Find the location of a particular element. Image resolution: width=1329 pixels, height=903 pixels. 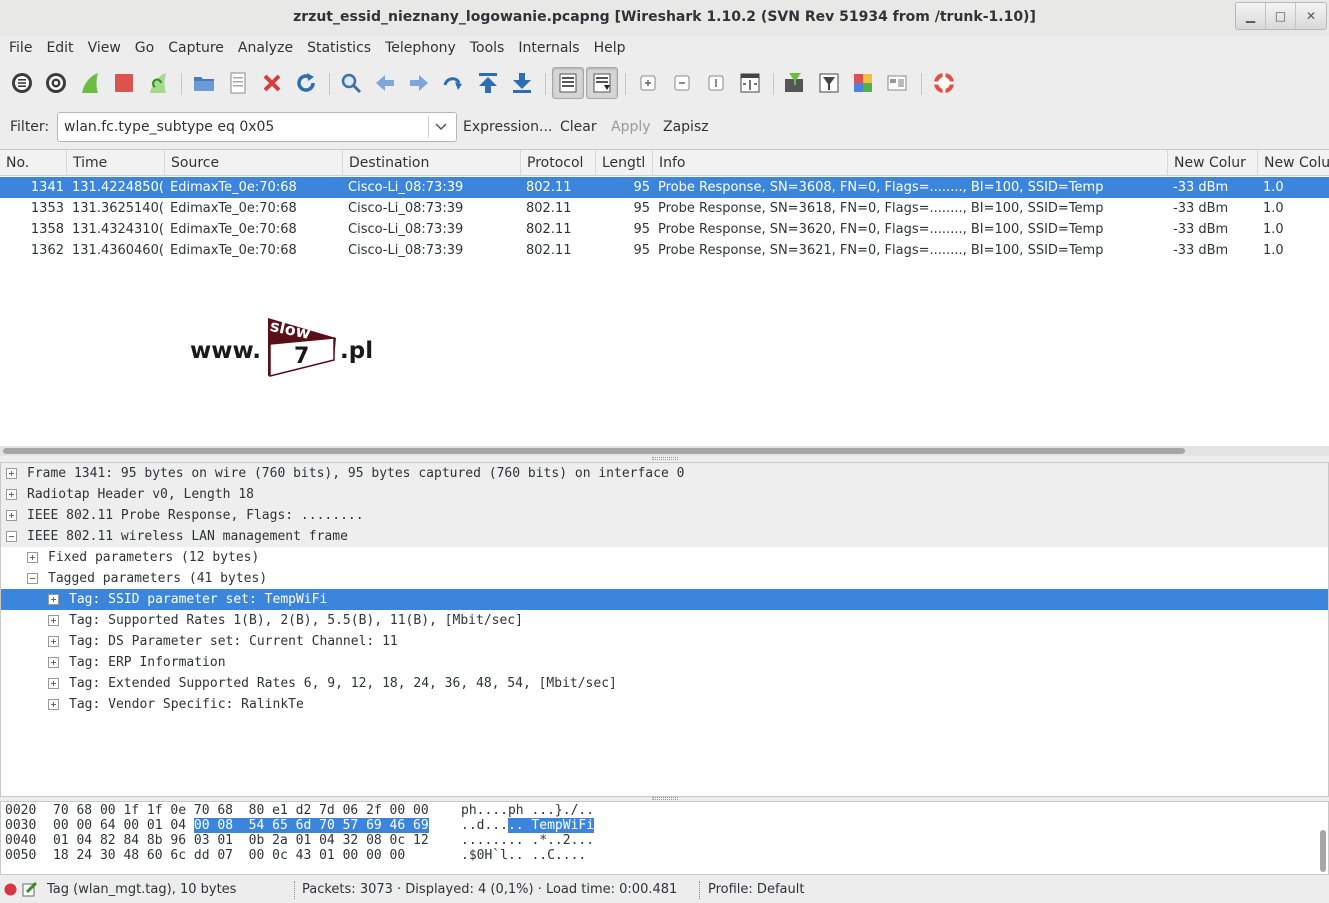

logo-digit: 7 is located at coordinates (302, 356).